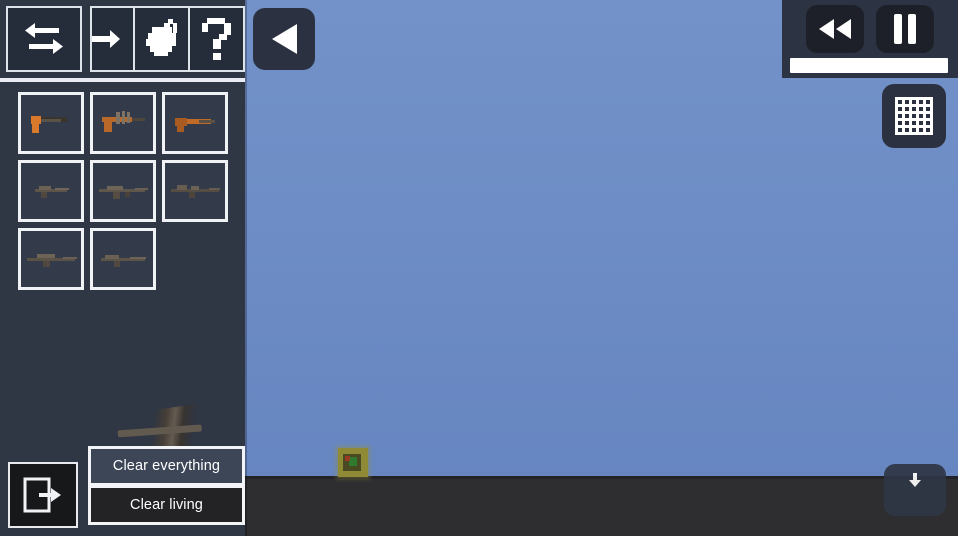  I want to click on align-tool-button, so click(113, 39).